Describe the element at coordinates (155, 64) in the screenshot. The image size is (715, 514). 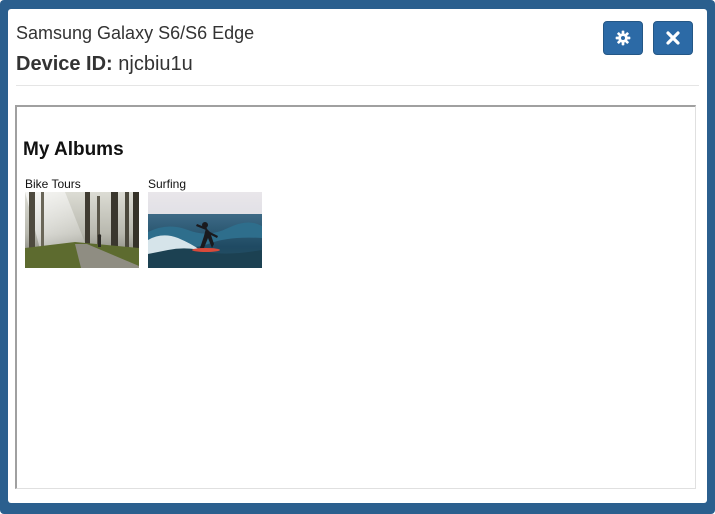
I see `device-id-value: njcbiu1u` at that location.